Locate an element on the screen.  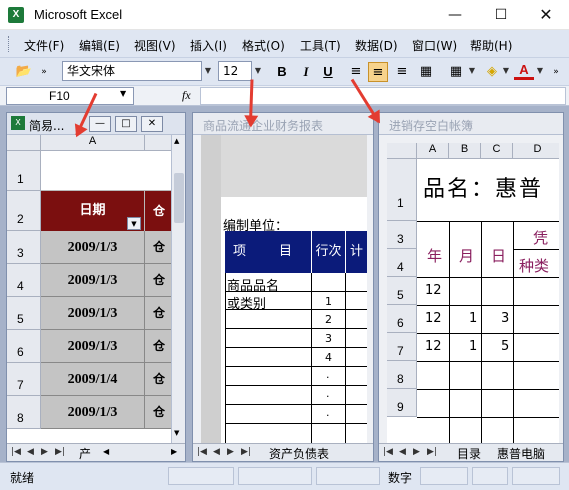
sheet-tab-catalog: 目录 is located at coordinates (469, 453).